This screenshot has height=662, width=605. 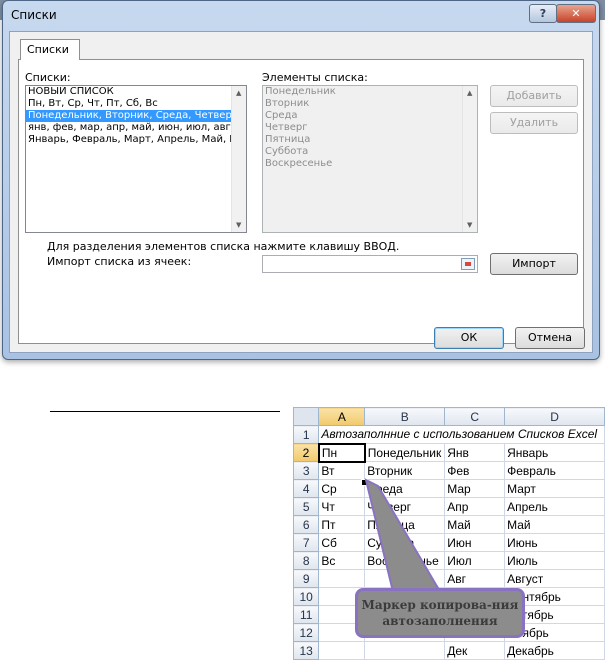 What do you see at coordinates (534, 96) in the screenshot?
I see `add-button: Добавить` at bounding box center [534, 96].